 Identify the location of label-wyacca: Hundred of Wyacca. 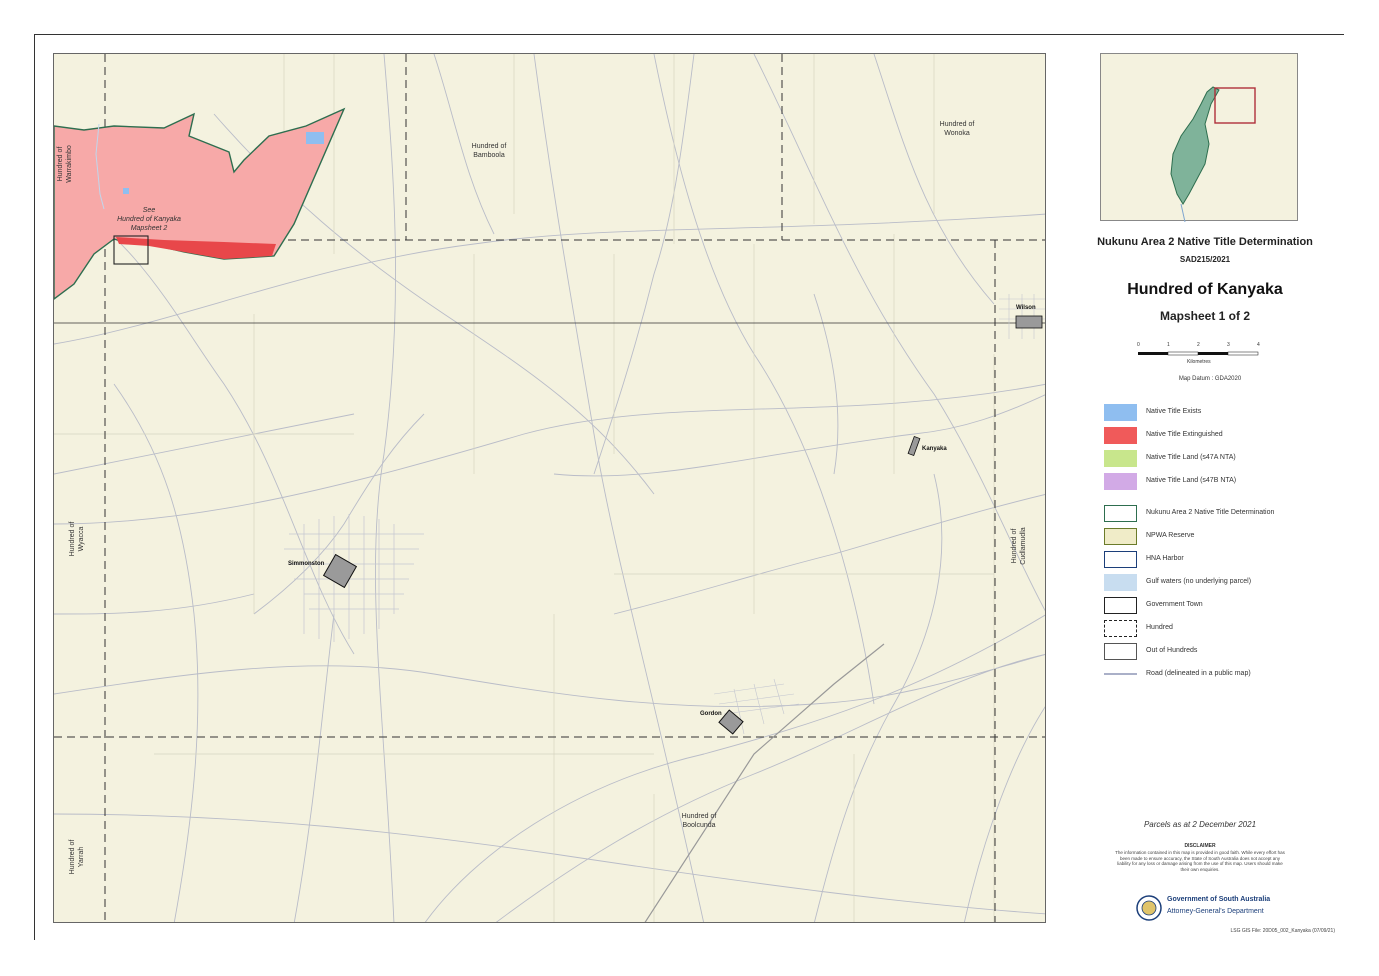
(77, 539).